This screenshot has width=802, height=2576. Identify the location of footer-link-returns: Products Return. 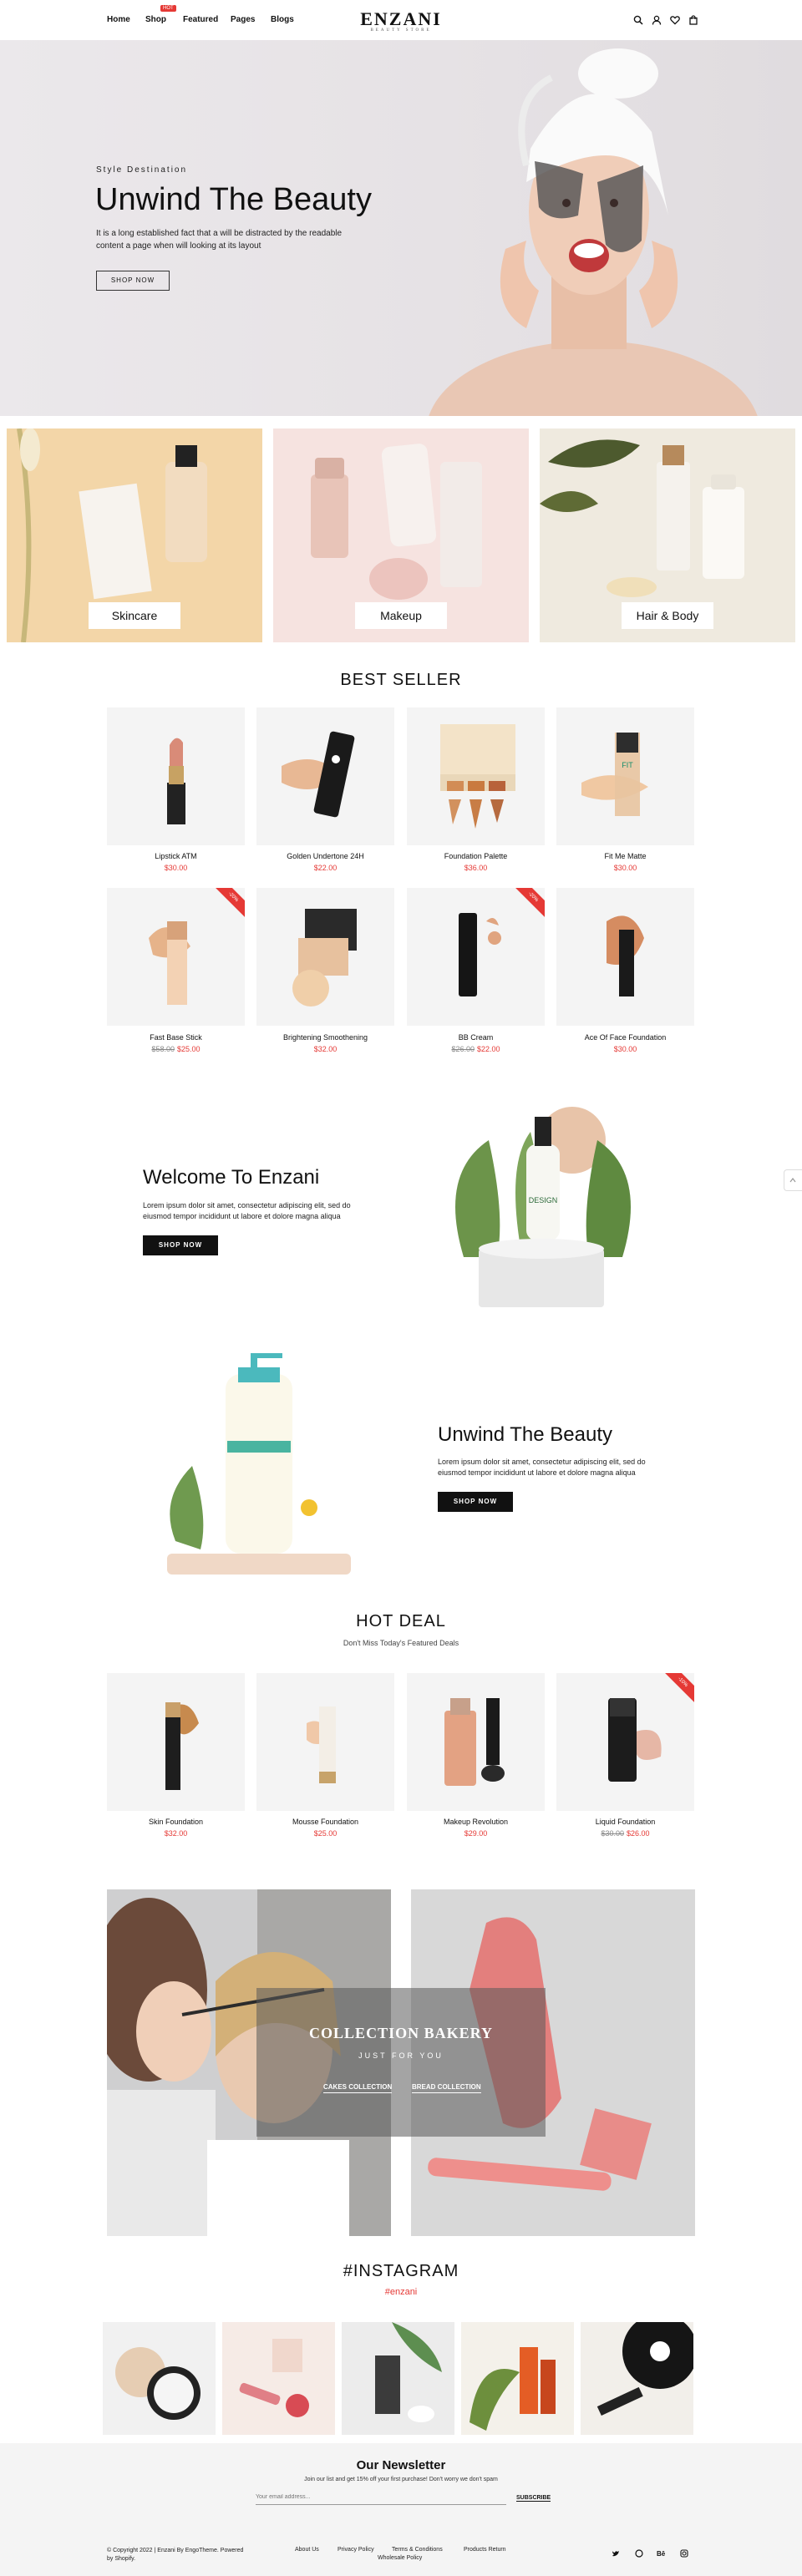
(485, 2550).